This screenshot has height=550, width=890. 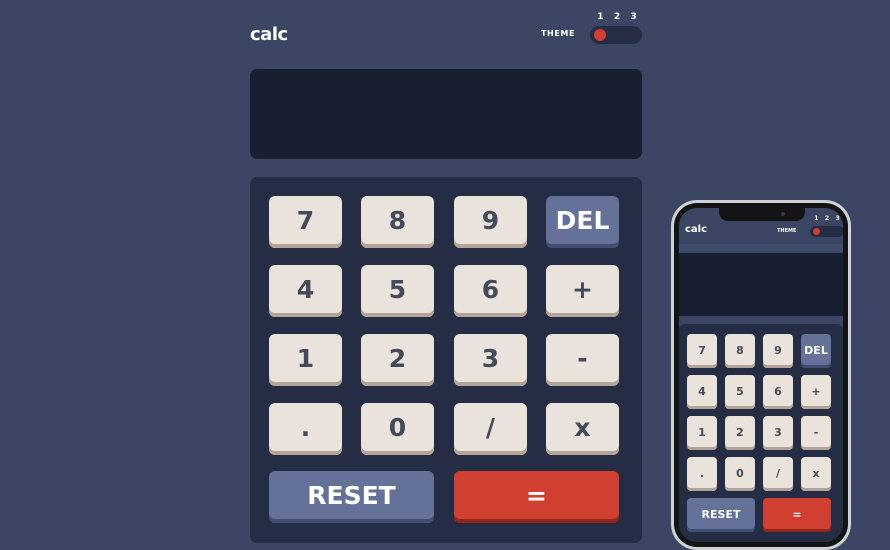 I want to click on camera-icon, so click(x=783, y=214).